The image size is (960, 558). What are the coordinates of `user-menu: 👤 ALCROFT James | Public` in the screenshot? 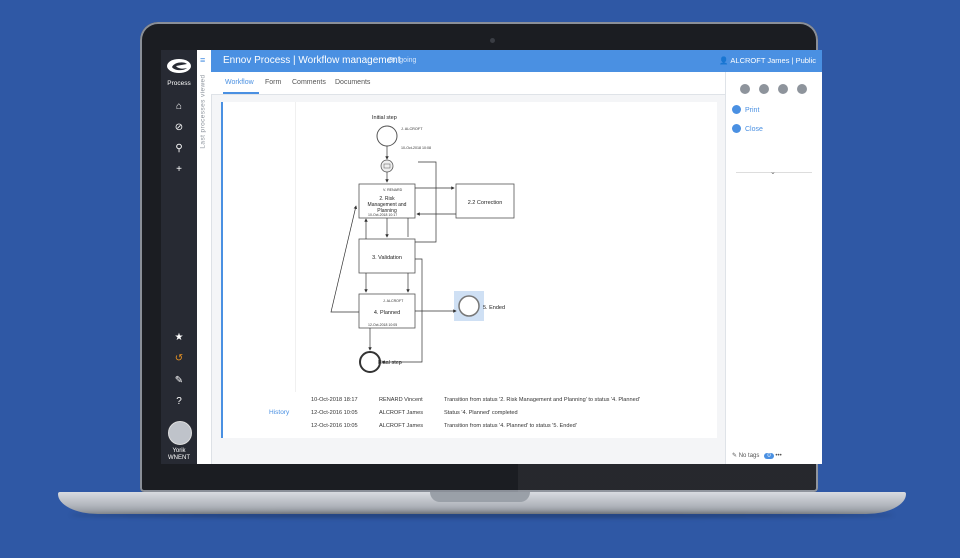 It's located at (767, 60).